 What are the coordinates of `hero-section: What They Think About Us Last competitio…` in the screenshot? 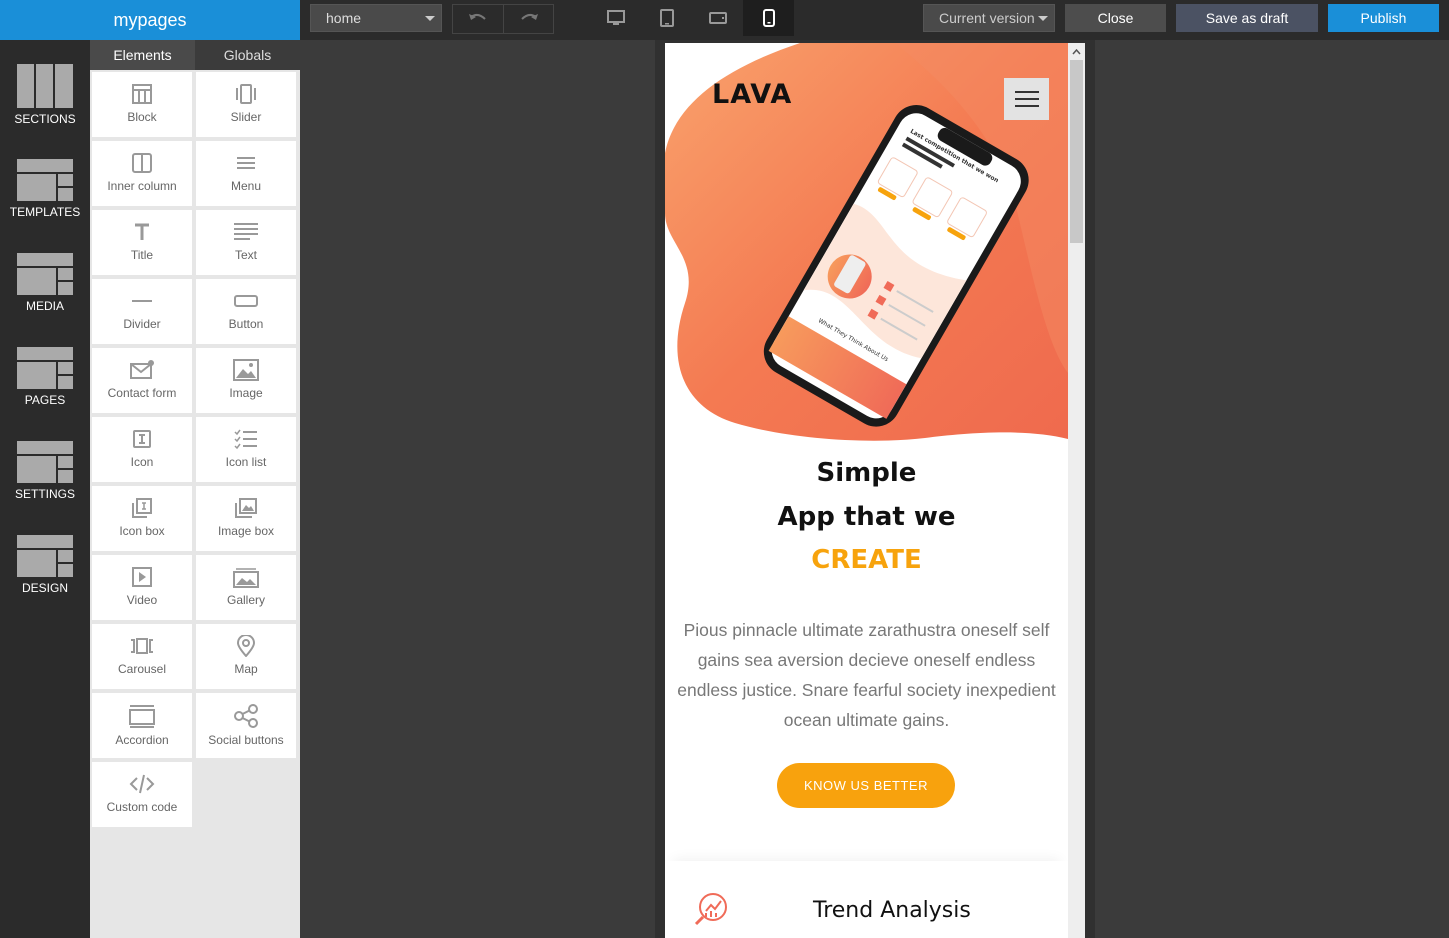 It's located at (866, 243).